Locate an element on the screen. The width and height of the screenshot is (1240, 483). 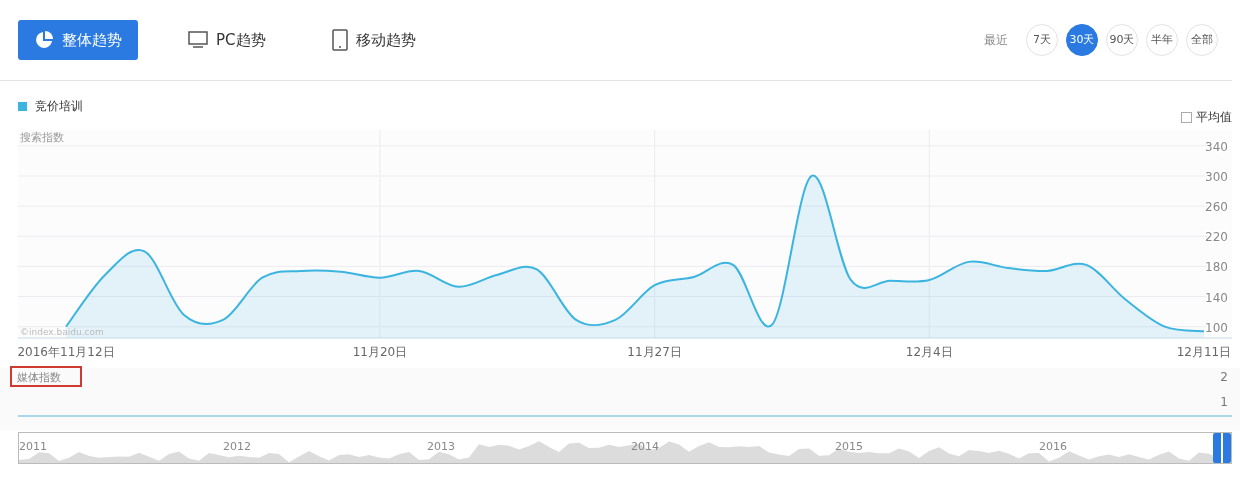
y-tick-label: 1 is located at coordinates (1224, 402).